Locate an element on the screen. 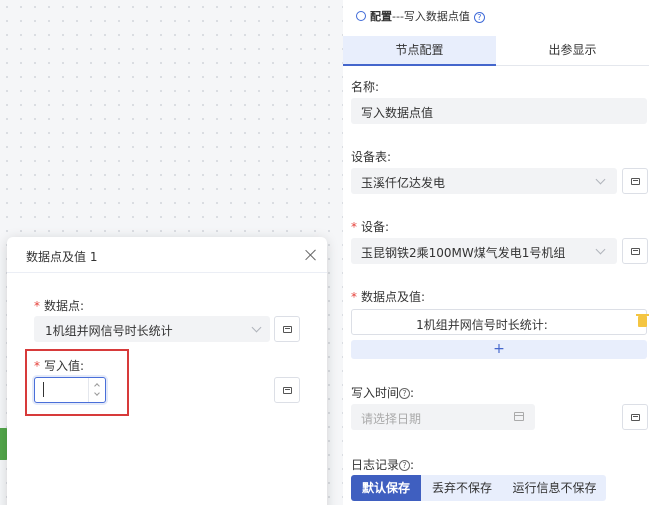 The height and width of the screenshot is (505, 649). datapoint-select: 1机组并网信号时长统计 is located at coordinates (152, 329).